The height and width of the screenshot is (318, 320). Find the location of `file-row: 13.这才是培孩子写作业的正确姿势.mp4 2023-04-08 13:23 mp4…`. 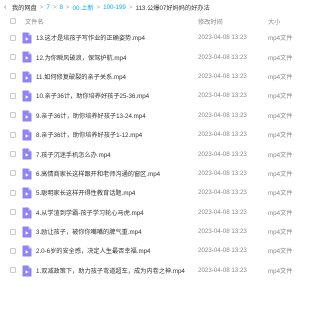

file-row: 13.这才是培孩子写作业的正确姿势.mp4 2023-04-08 13:23 mp4… is located at coordinates (155, 37).